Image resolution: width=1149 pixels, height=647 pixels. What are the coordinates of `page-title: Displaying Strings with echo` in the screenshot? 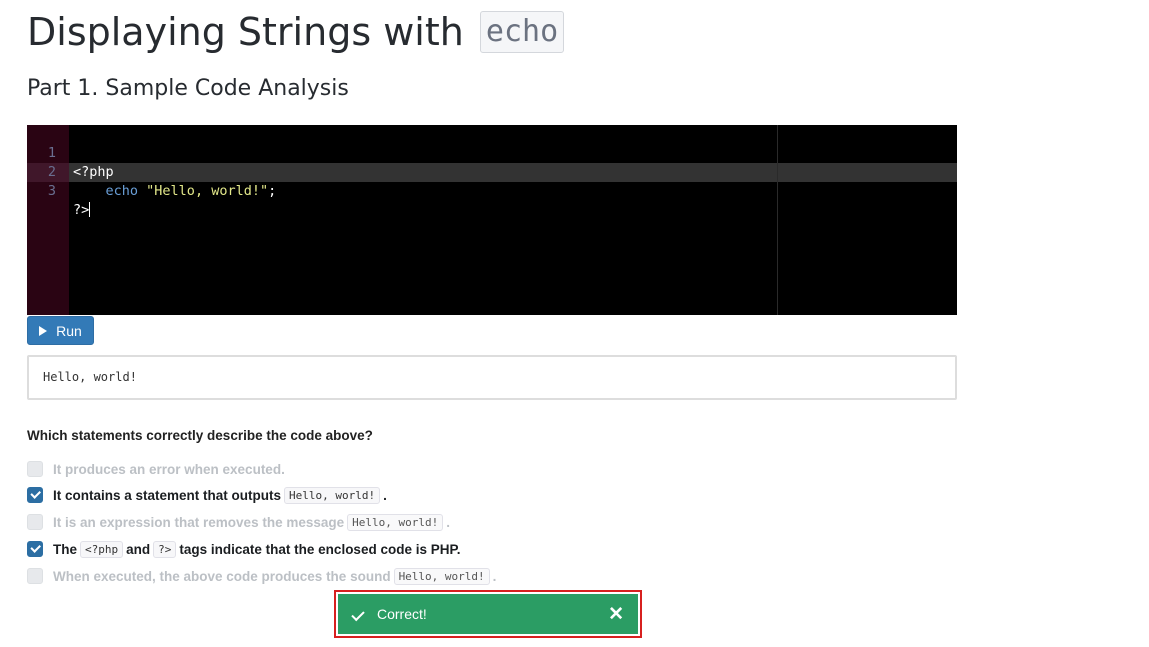 It's located at (296, 32).